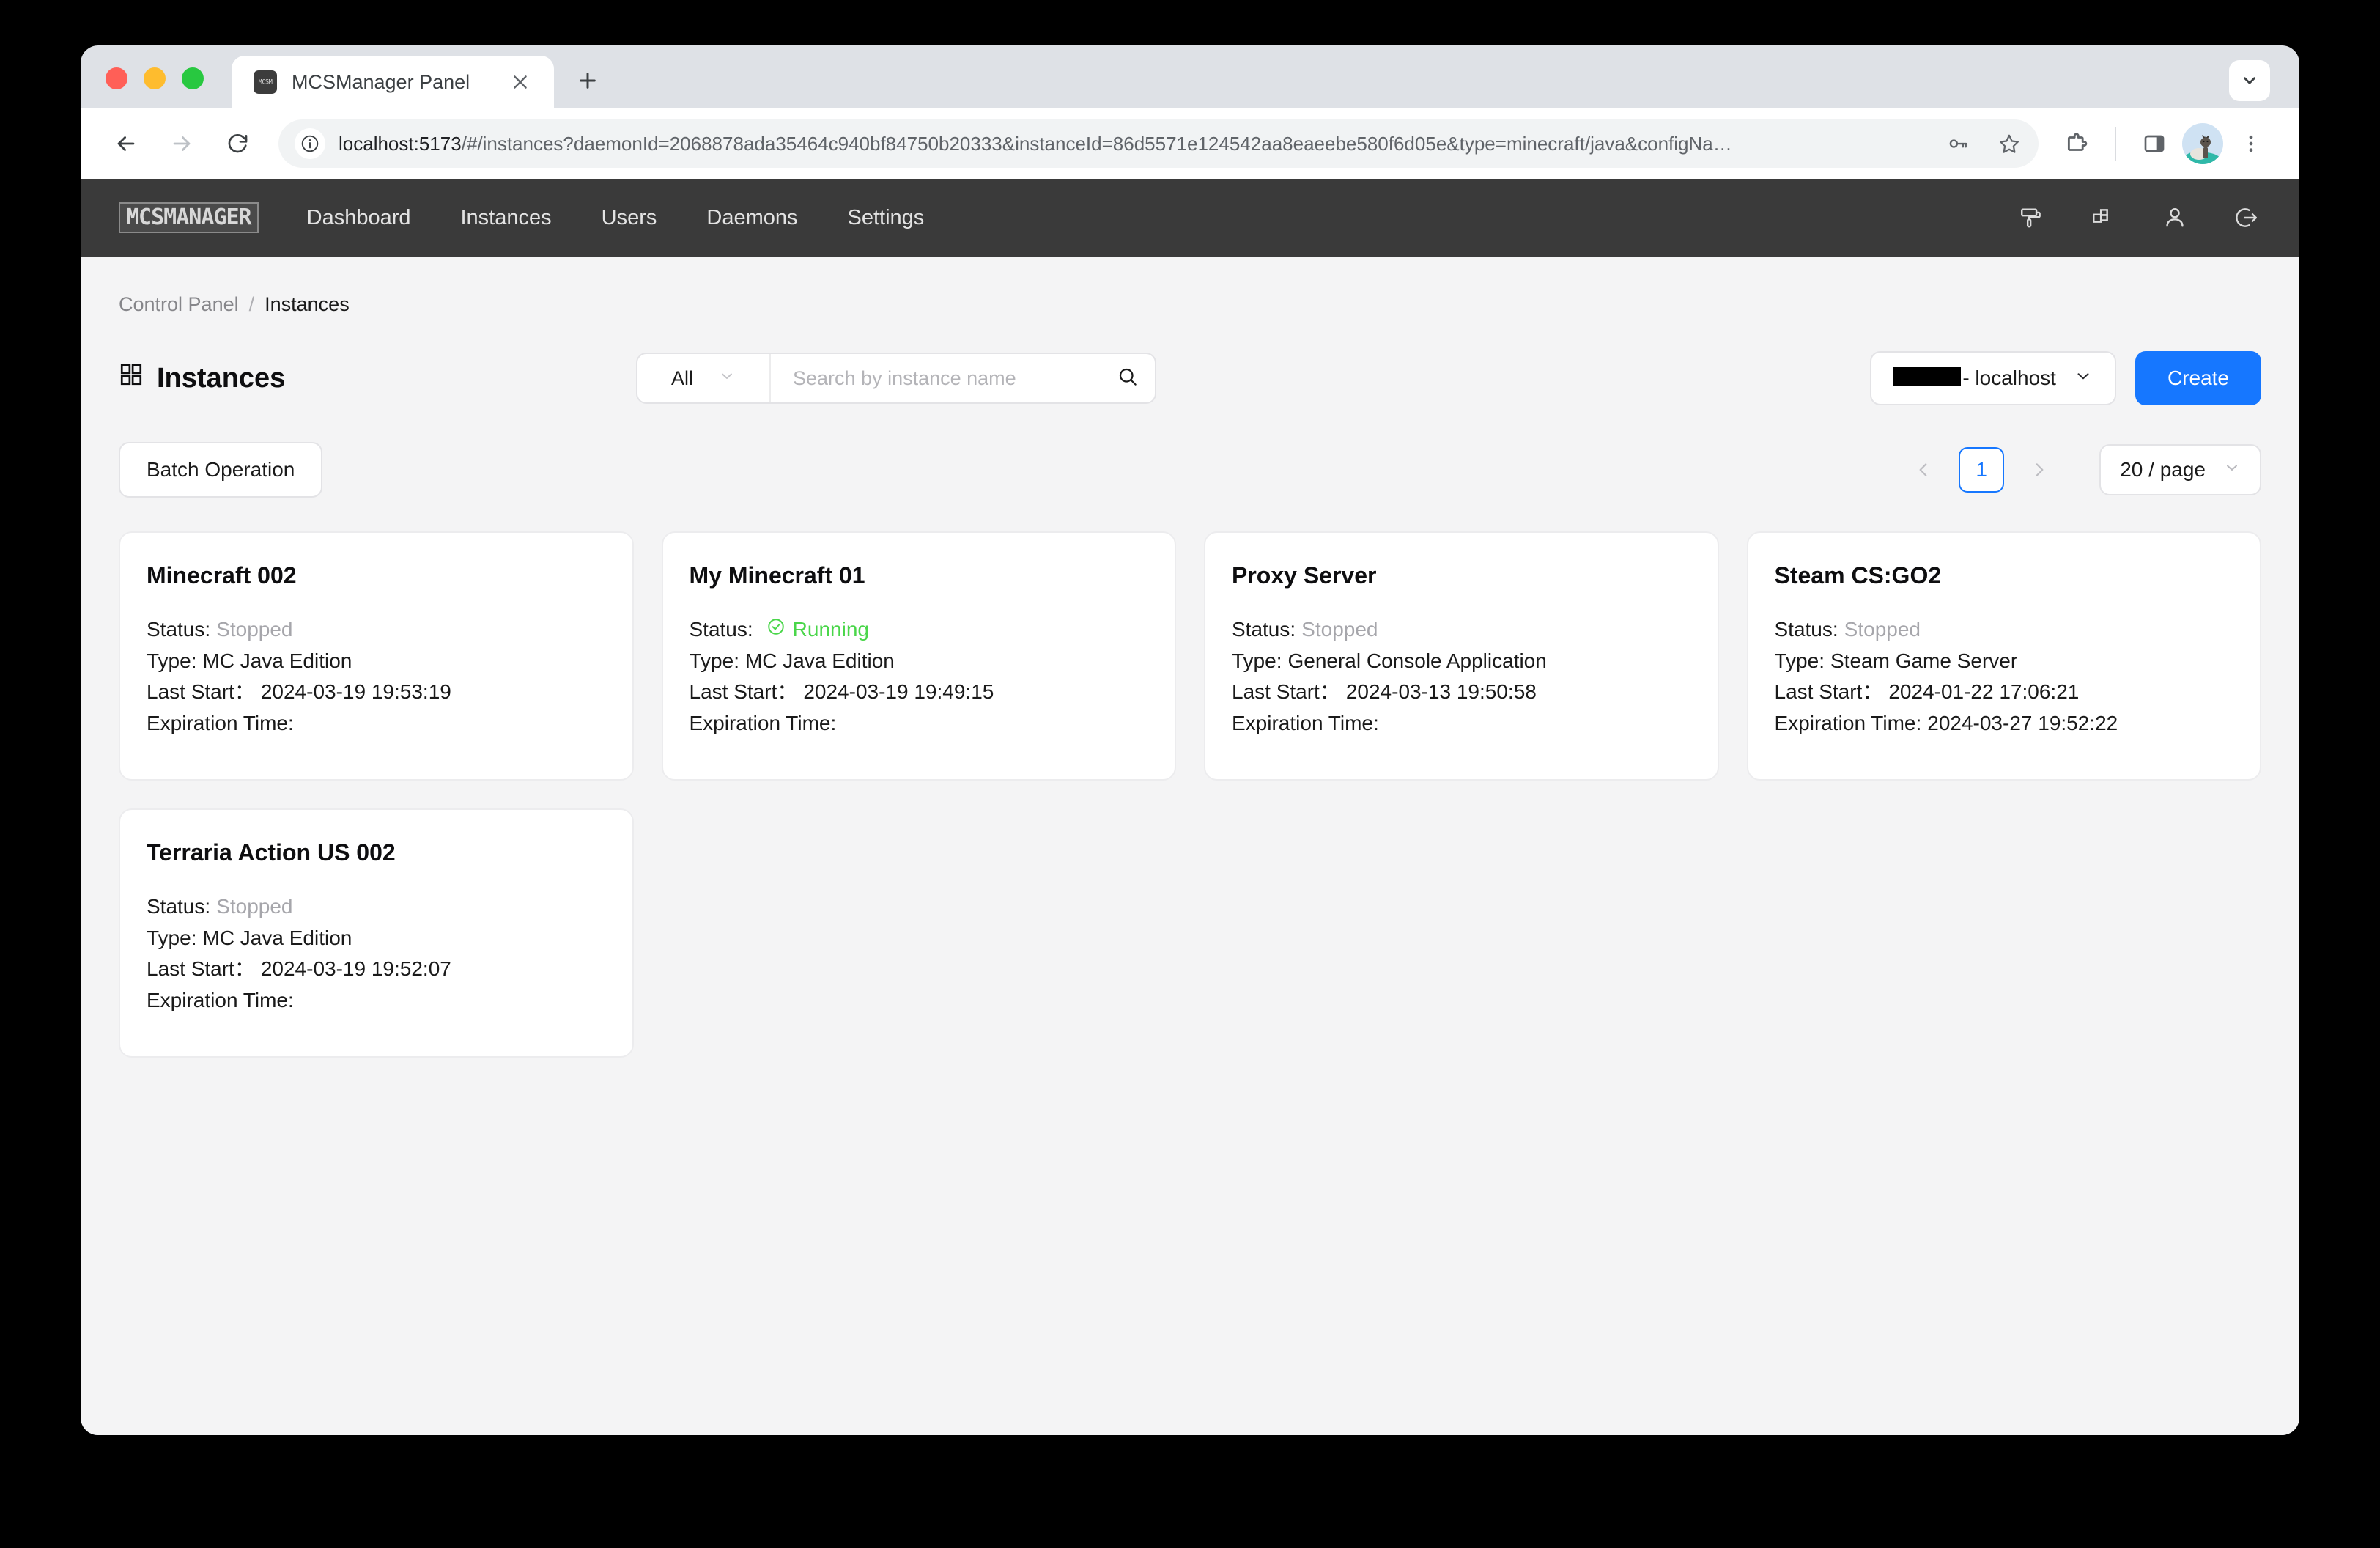 The image size is (2380, 1548). I want to click on node-selector: - localhost, so click(1993, 378).